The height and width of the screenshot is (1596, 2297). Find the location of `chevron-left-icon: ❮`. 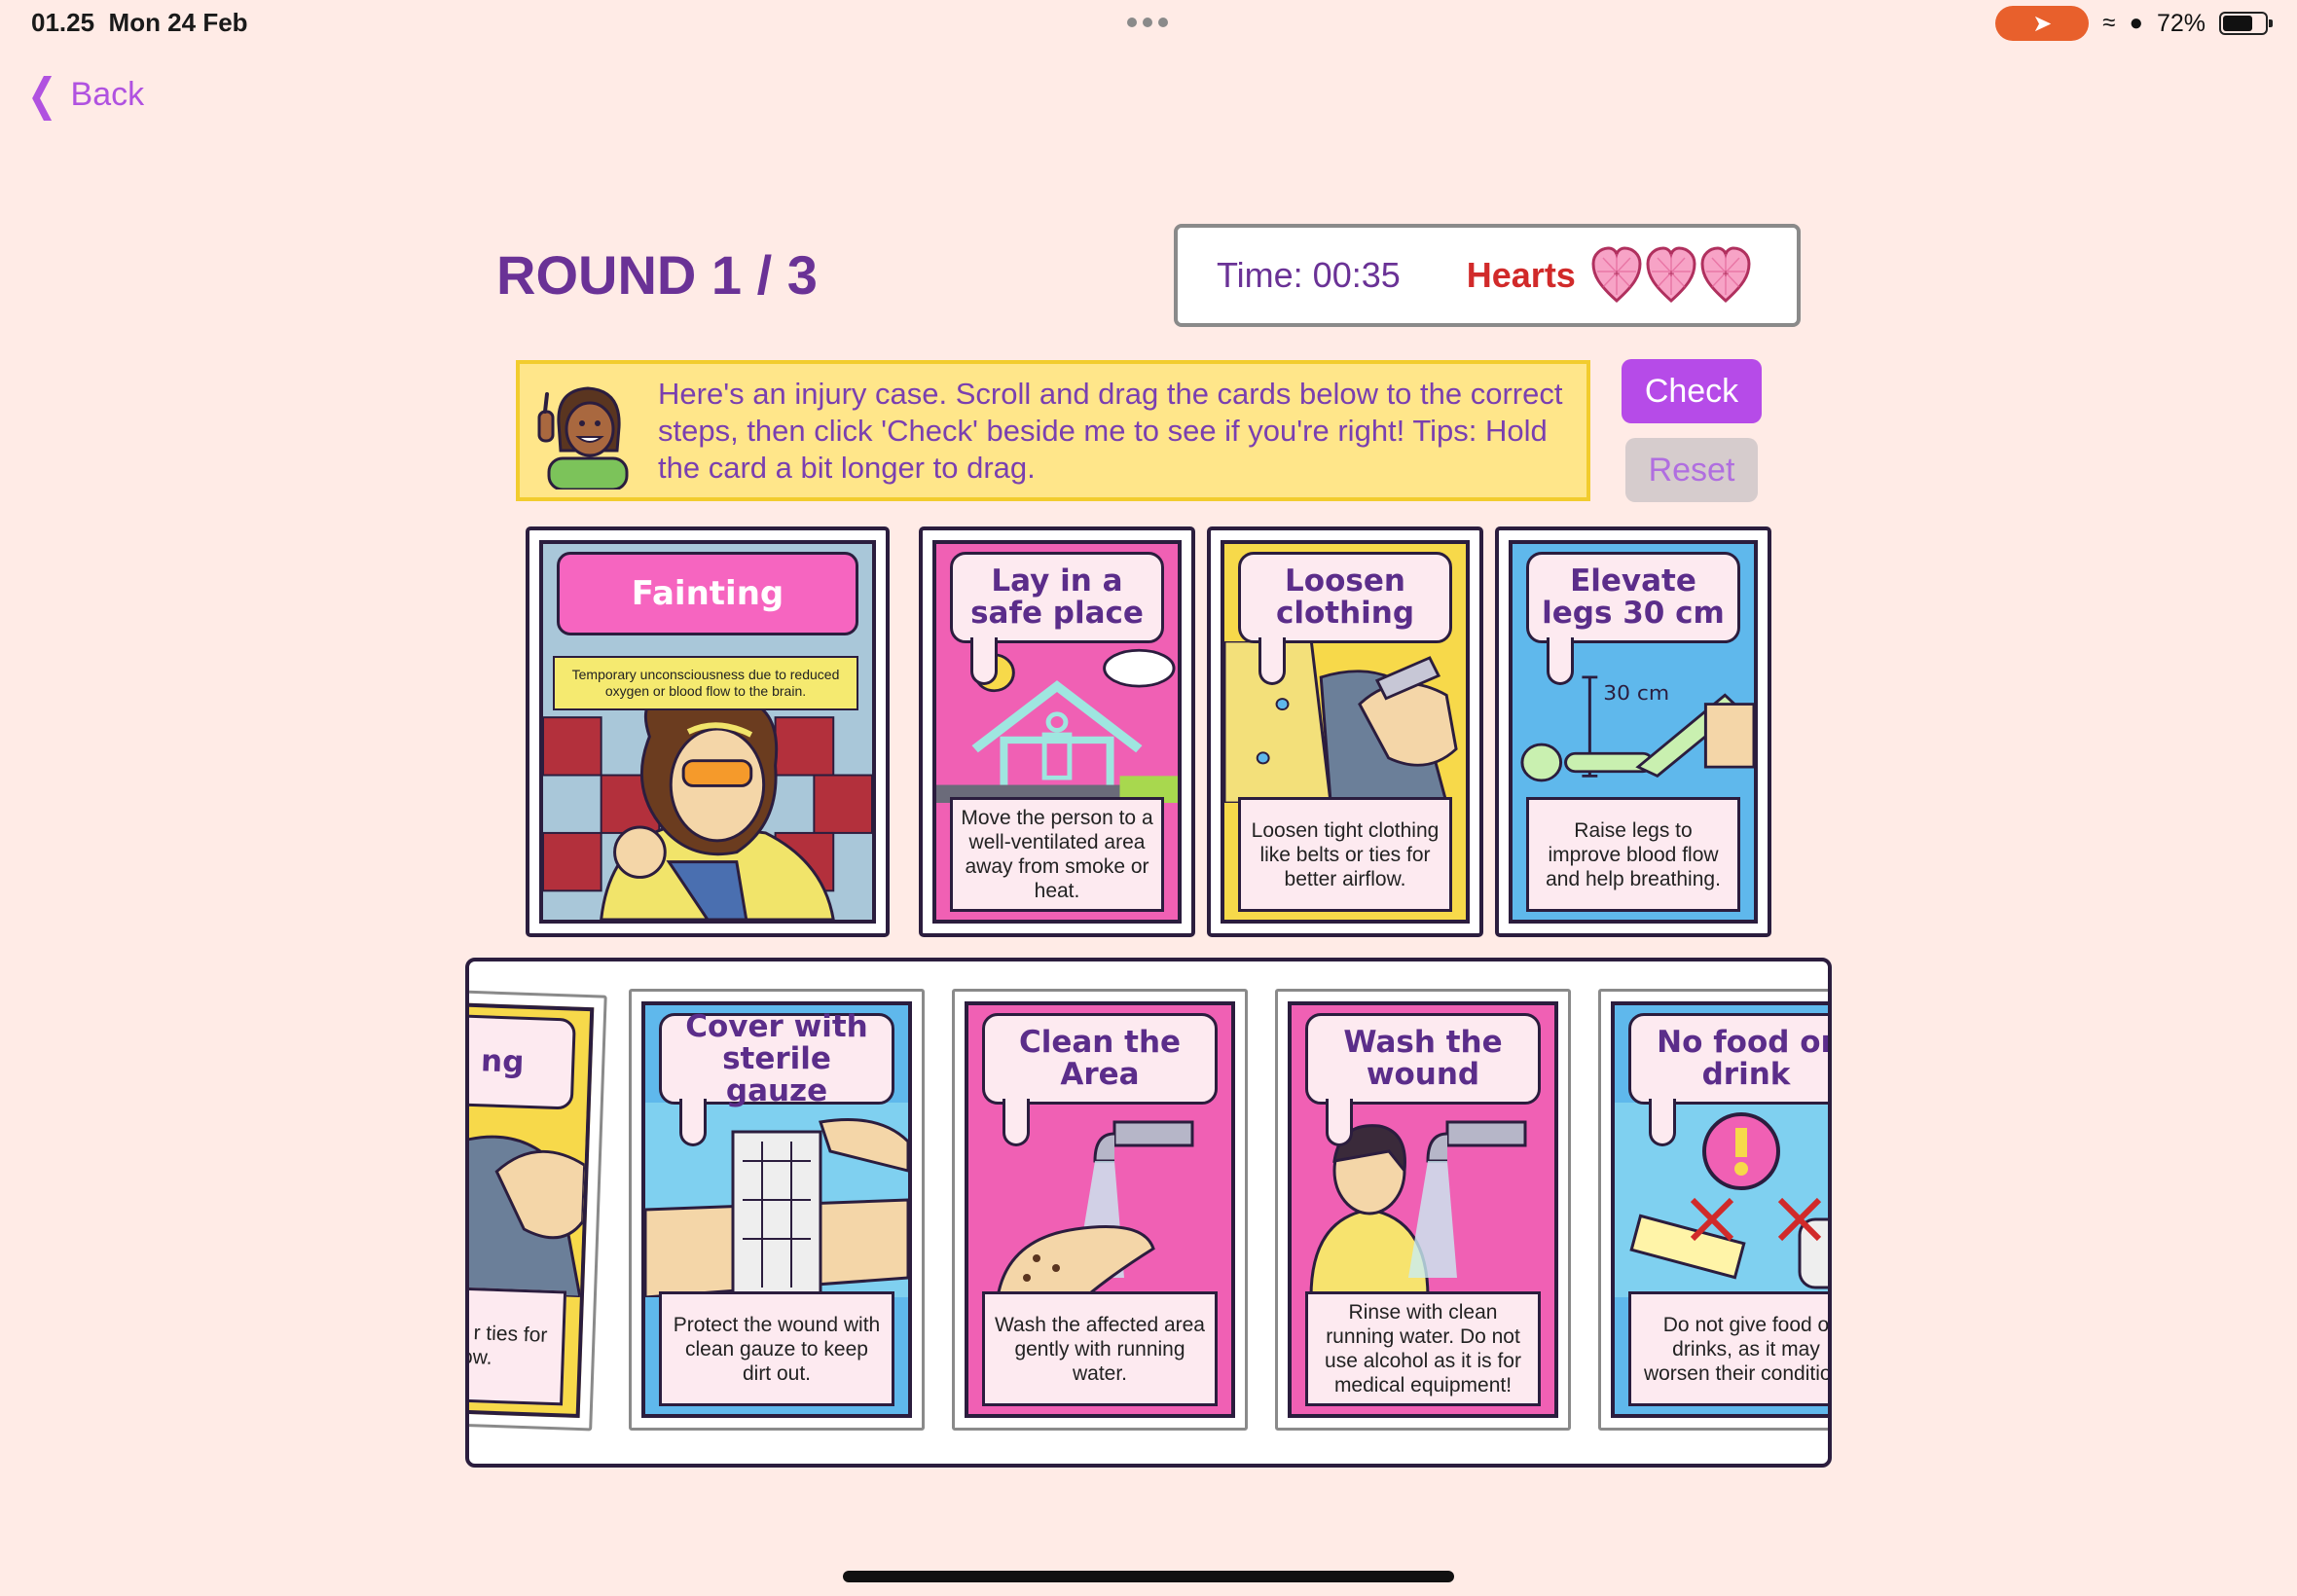

chevron-left-icon: ❮ is located at coordinates (41, 94).